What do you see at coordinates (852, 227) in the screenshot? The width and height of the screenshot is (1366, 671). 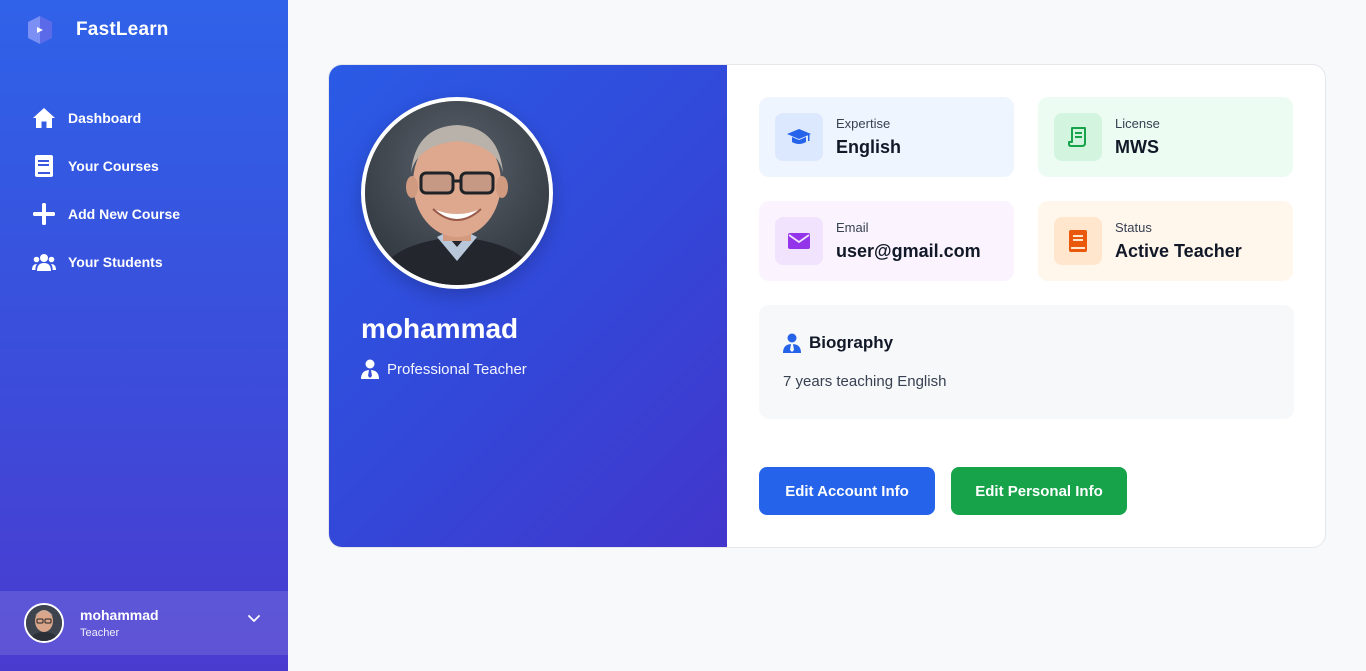 I see `email-label: Email` at bounding box center [852, 227].